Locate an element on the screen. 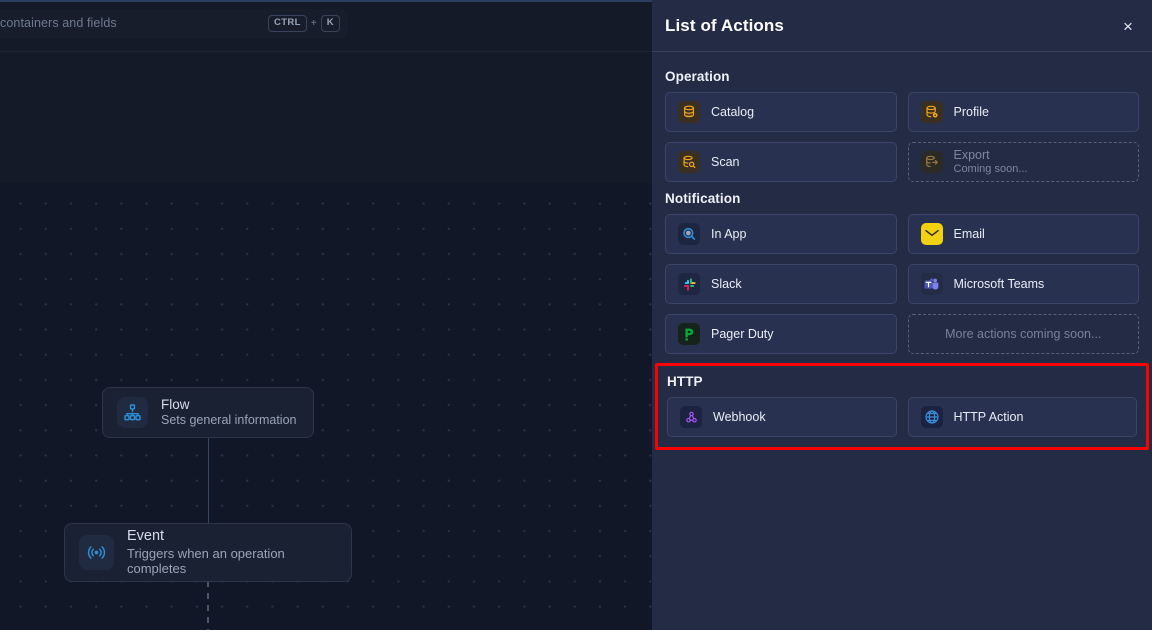 This screenshot has height=630, width=1152. action-card-webhook: Webhook is located at coordinates (782, 417).